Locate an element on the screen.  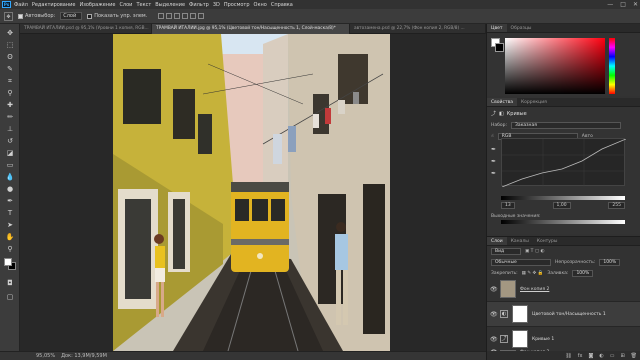
hue-slider is located at coordinates (612, 66).